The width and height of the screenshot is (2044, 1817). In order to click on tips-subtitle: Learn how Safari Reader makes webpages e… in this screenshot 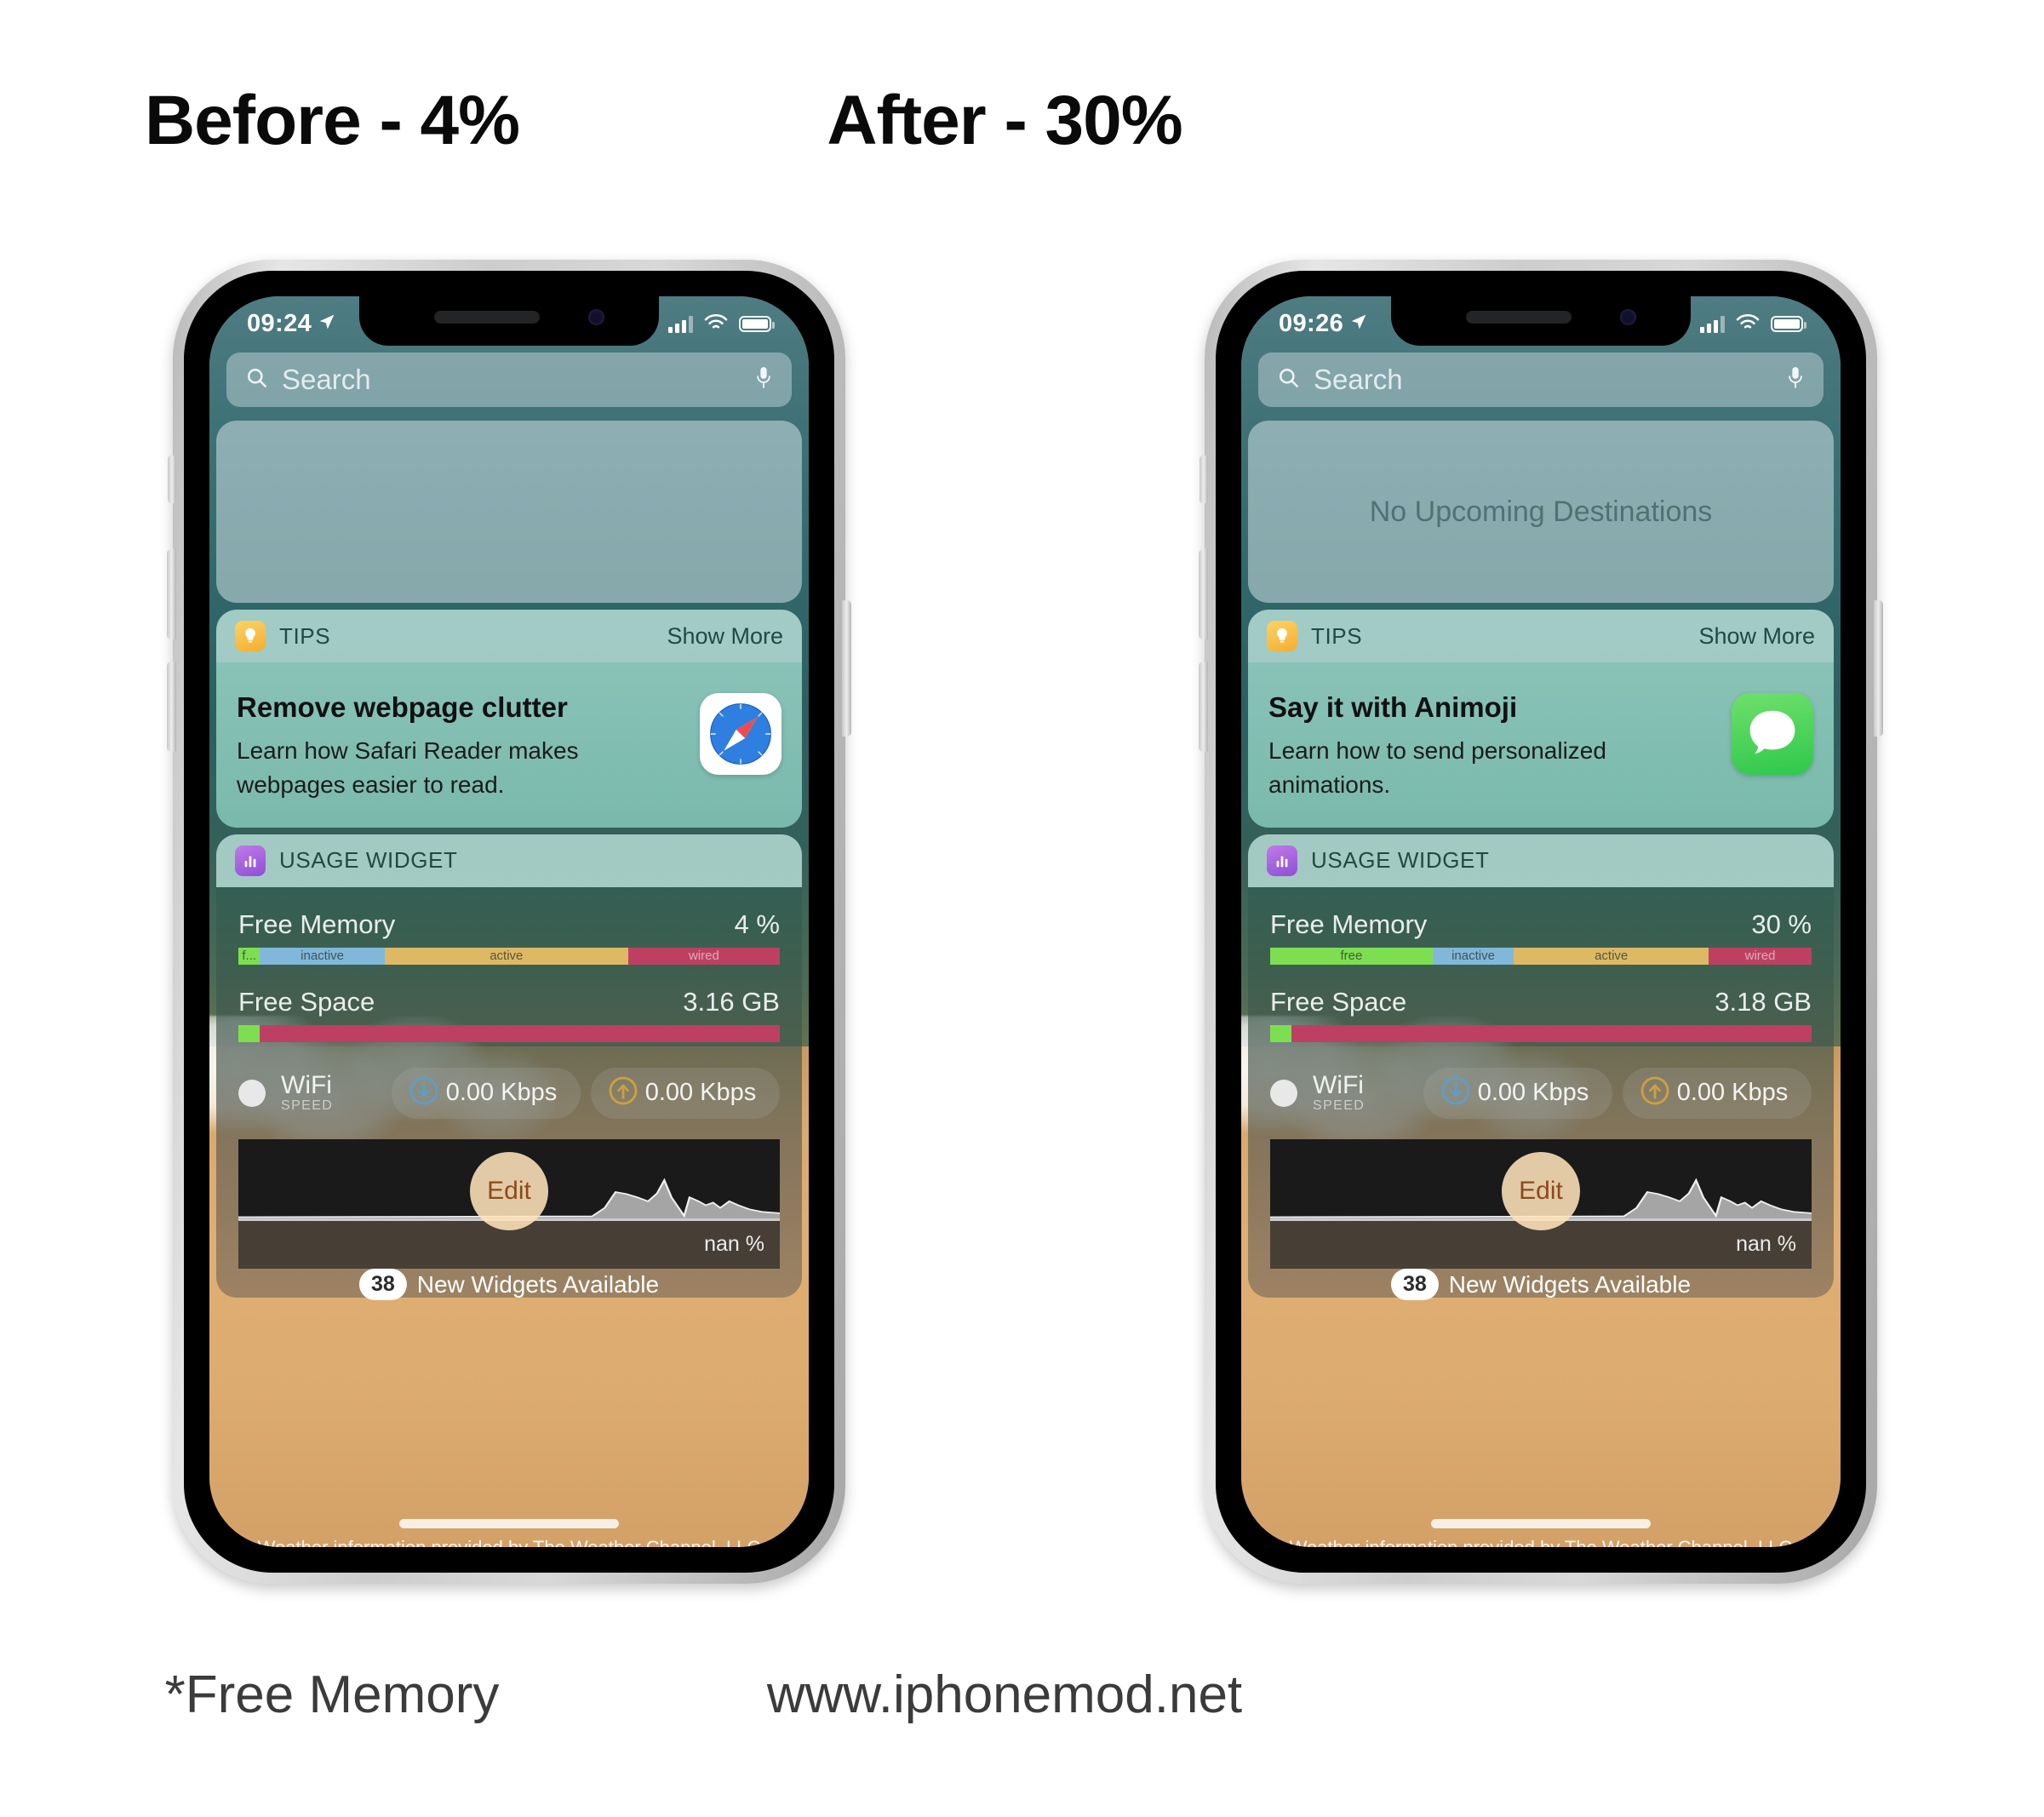, I will do `click(408, 767)`.